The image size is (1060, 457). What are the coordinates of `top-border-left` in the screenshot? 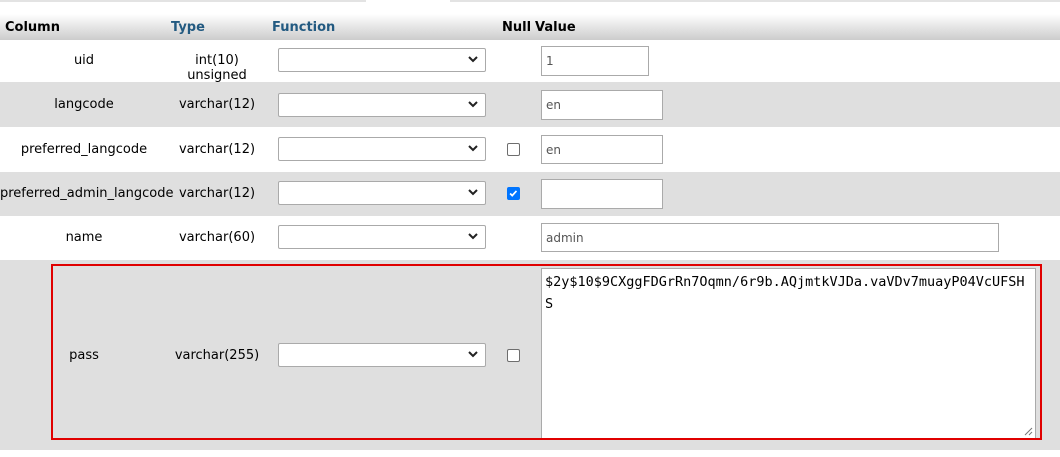 It's located at (183, 1).